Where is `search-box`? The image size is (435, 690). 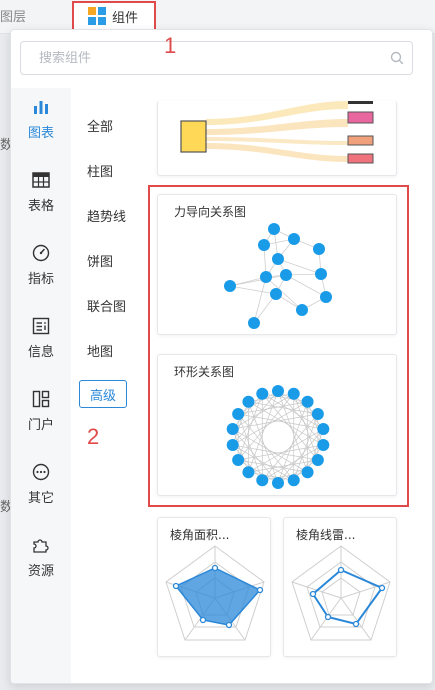
search-box is located at coordinates (216, 58).